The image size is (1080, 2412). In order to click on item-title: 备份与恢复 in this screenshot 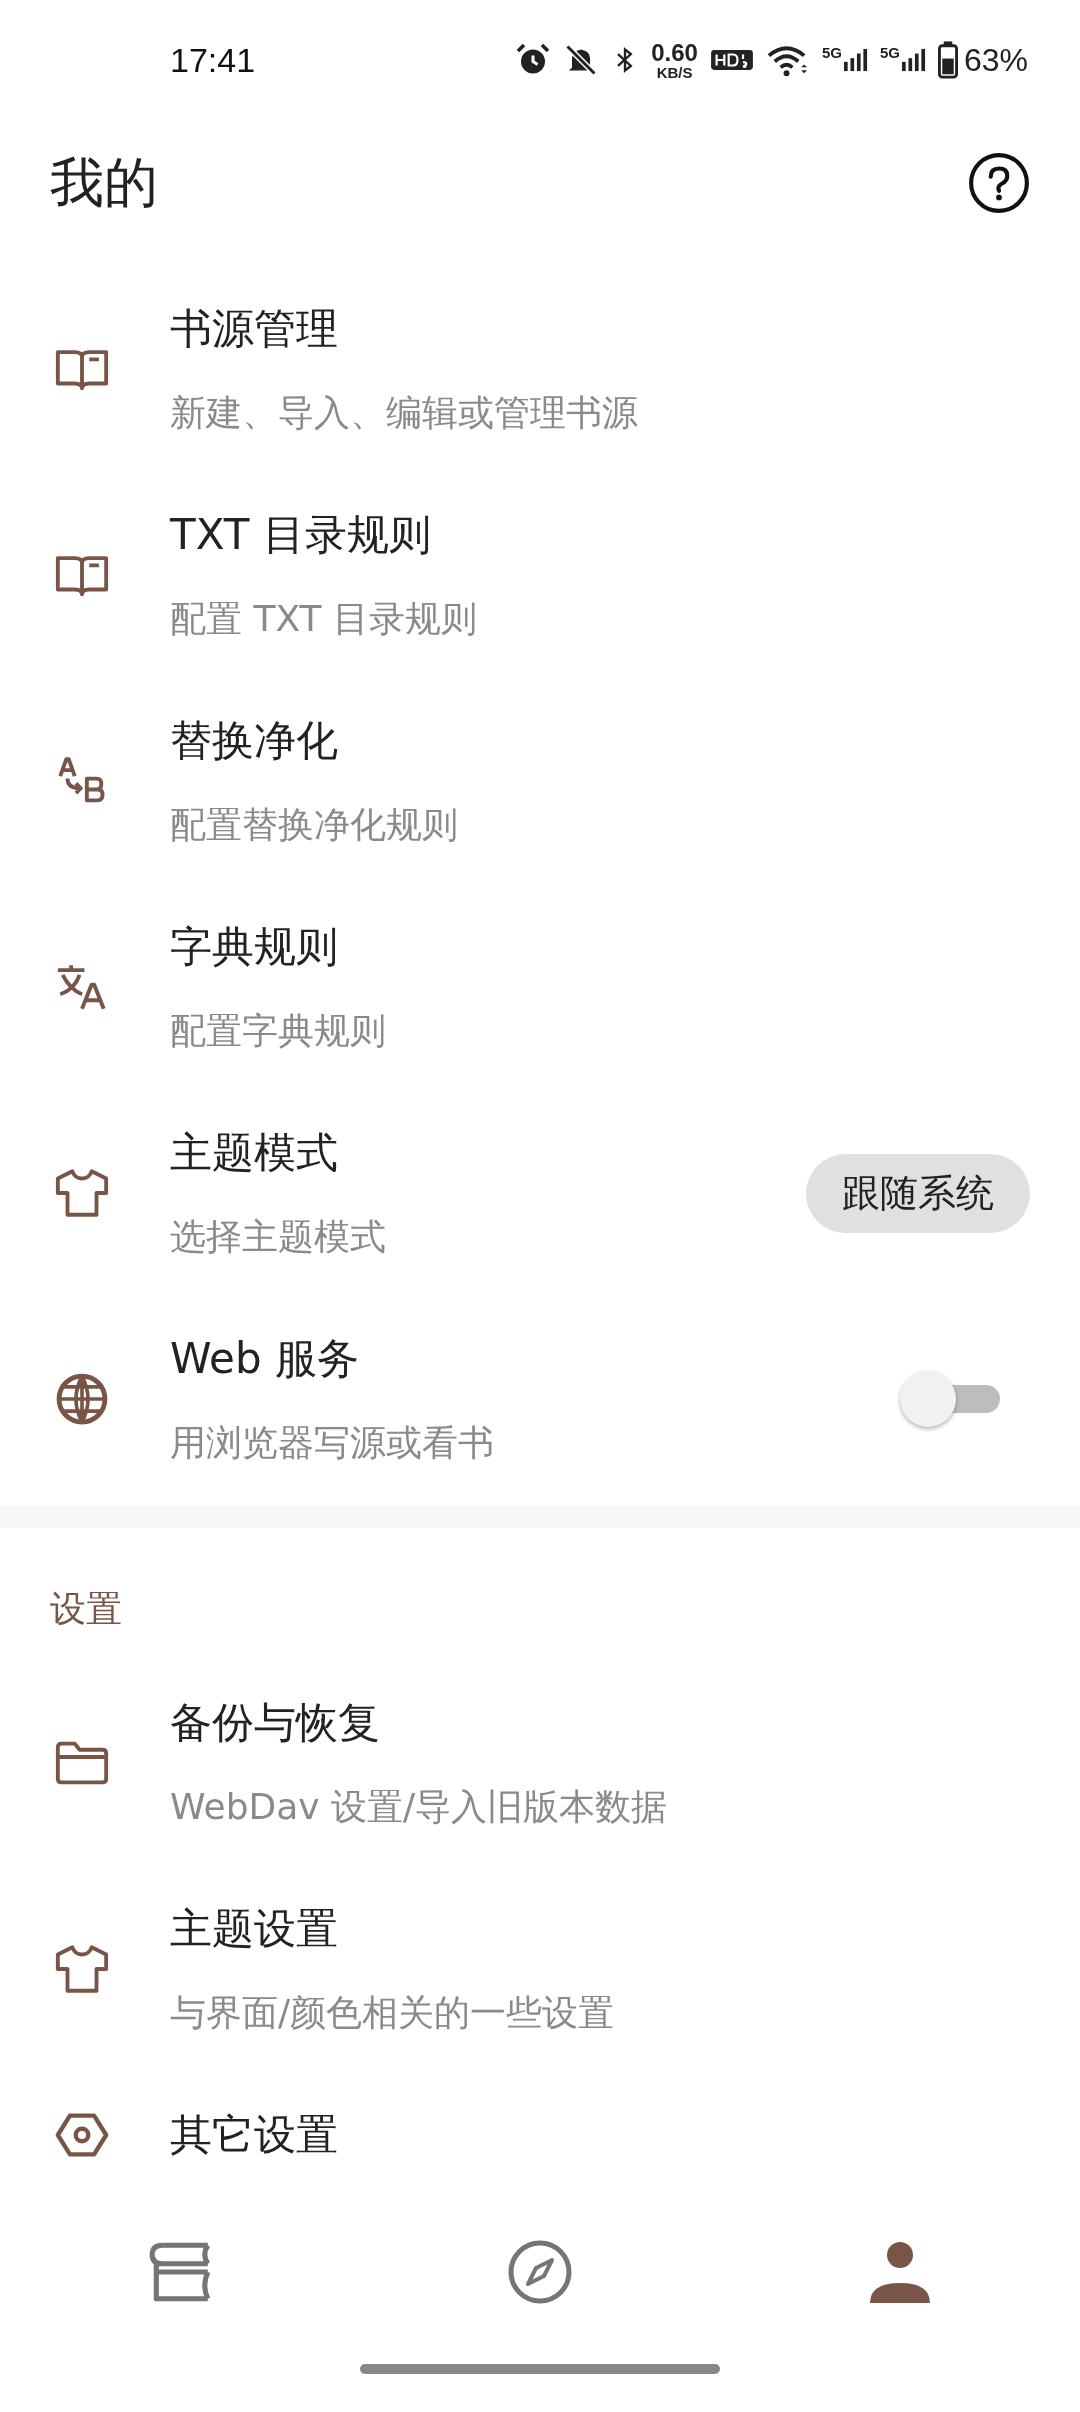, I will do `click(275, 1723)`.